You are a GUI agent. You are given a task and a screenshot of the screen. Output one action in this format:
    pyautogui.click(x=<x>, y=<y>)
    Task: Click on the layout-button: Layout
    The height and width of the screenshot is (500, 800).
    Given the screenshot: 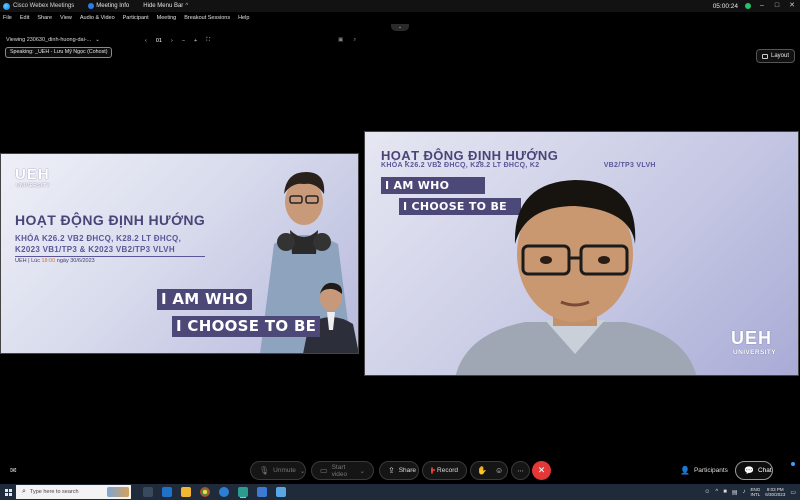 What is the action you would take?
    pyautogui.click(x=775, y=56)
    